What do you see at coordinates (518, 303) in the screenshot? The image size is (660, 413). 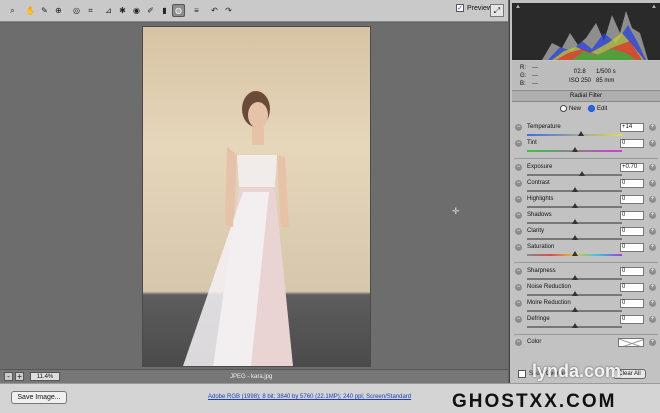 I see `moire-reduction-minus-icon: −` at bounding box center [518, 303].